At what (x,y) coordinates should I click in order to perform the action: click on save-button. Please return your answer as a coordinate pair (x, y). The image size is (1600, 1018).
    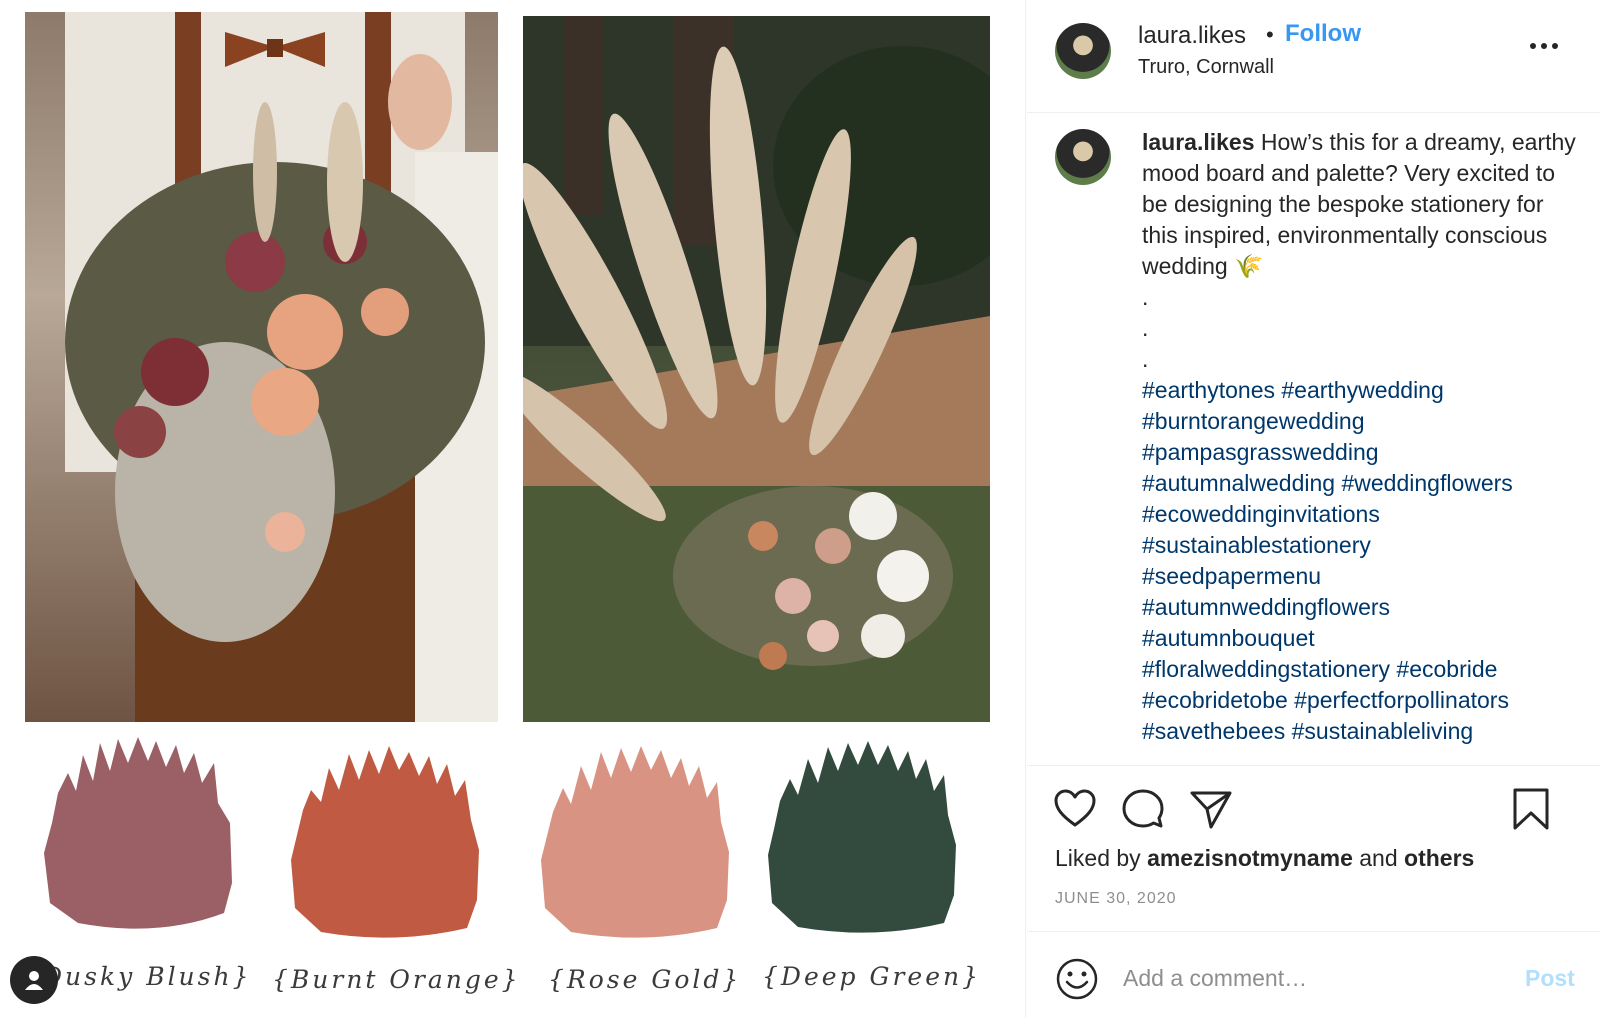
    Looking at the image, I should click on (1531, 809).